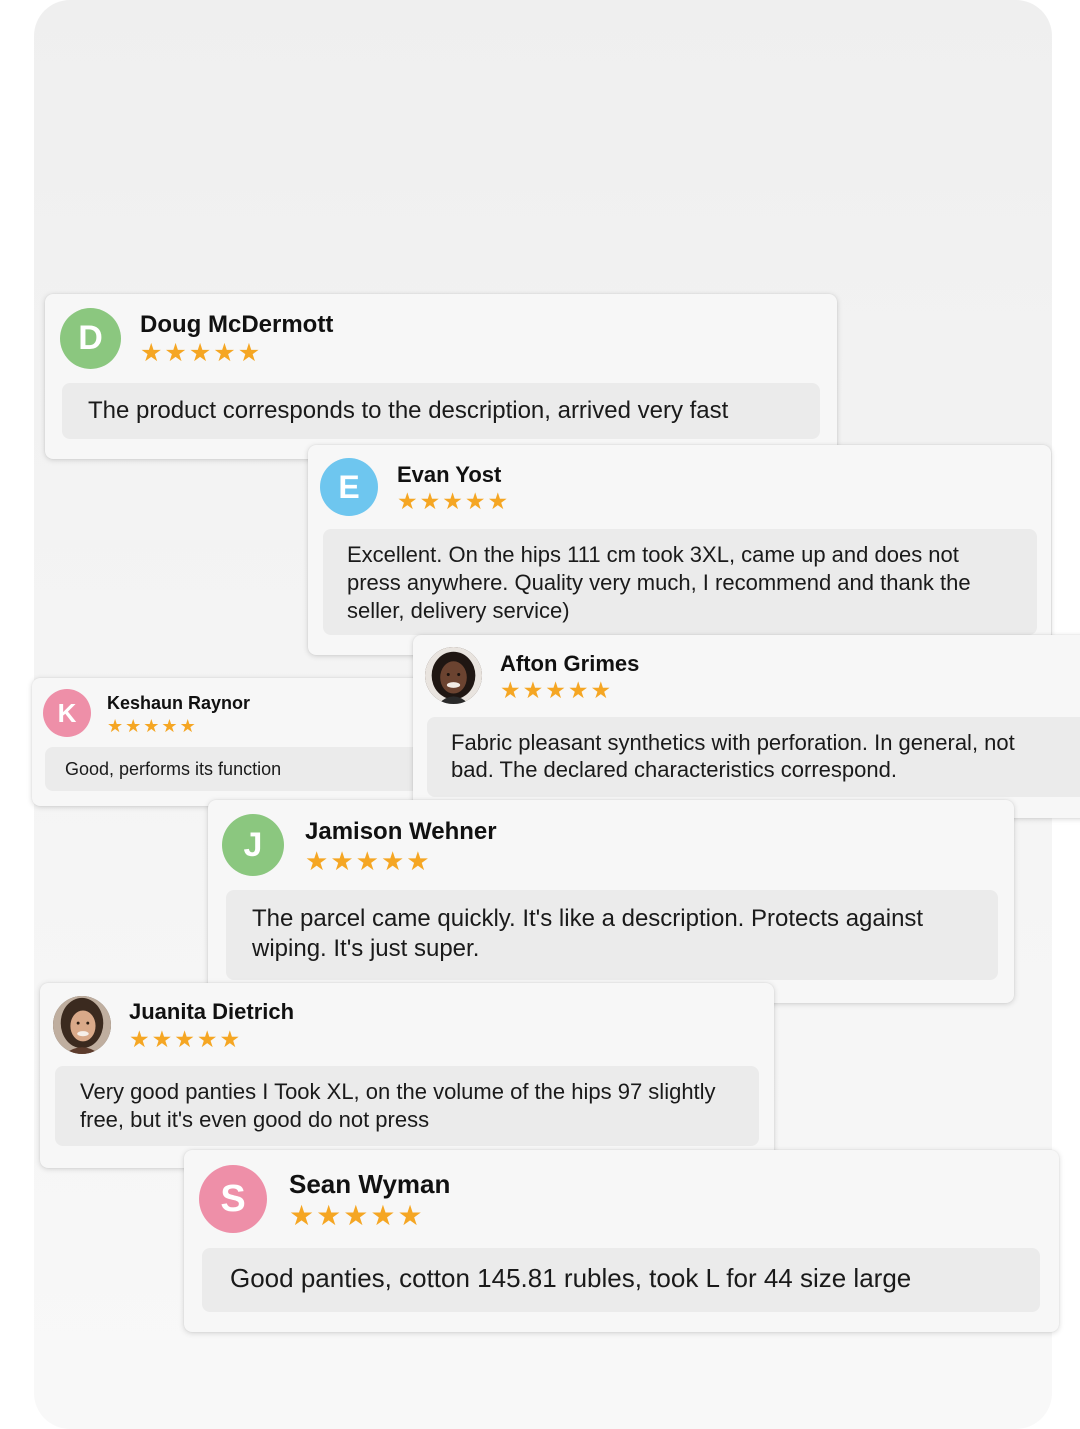  I want to click on avatar-initial: E, so click(349, 486).